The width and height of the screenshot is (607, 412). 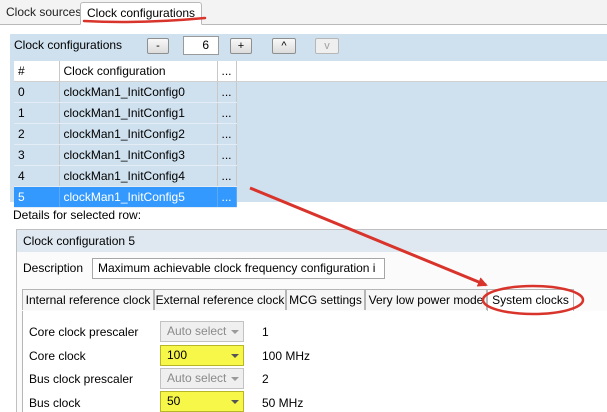 I want to click on arrow-annotation, so click(x=368, y=236).